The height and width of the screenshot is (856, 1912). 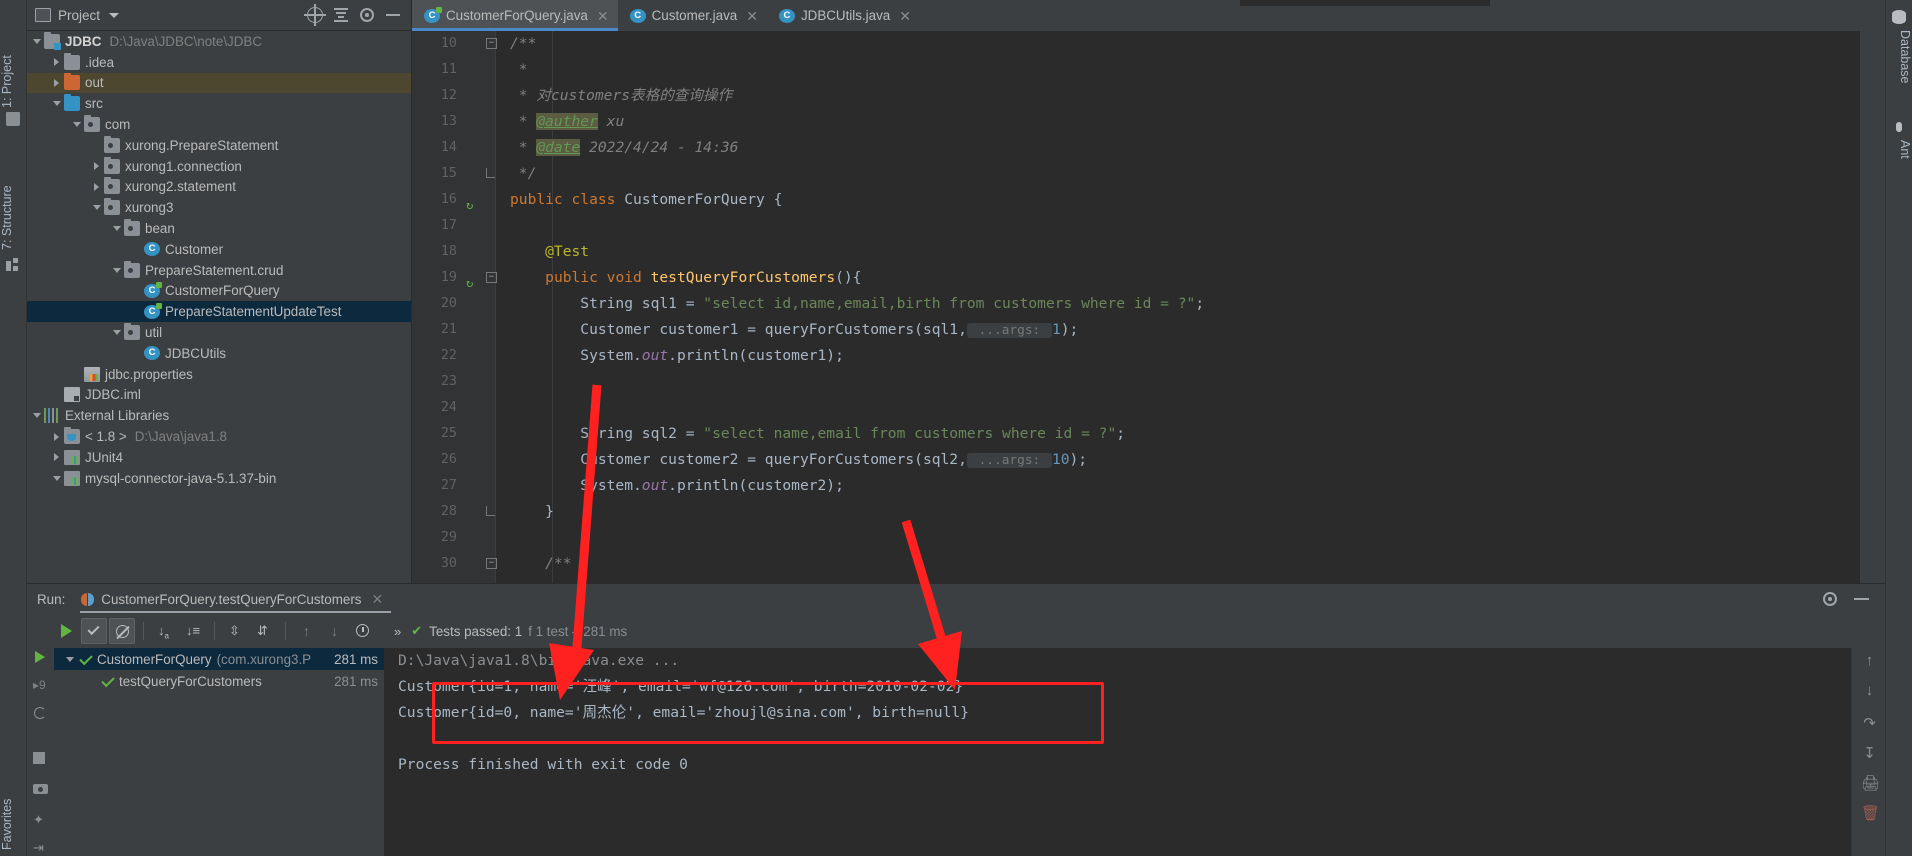 I want to click on rerun-automatically-icon, so click(x=40, y=713).